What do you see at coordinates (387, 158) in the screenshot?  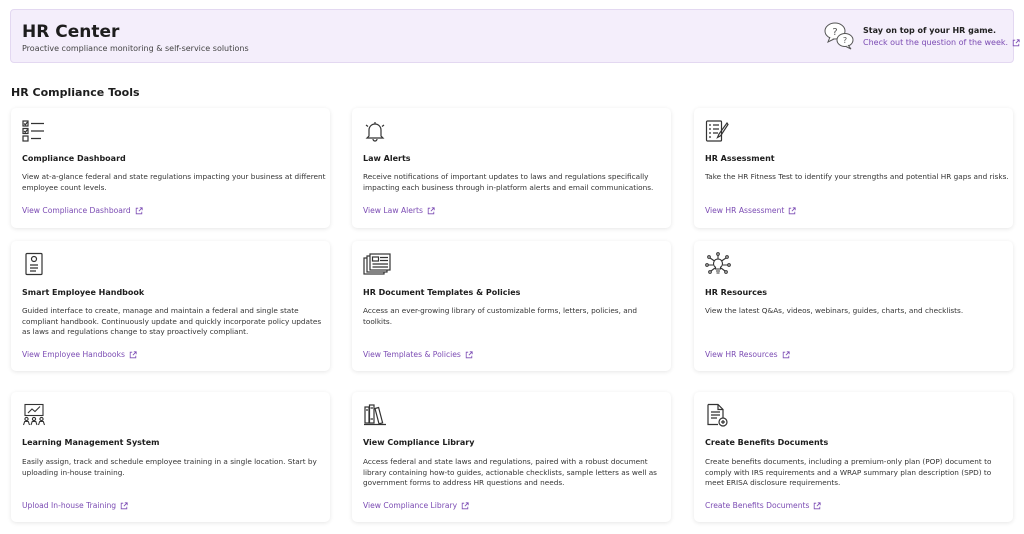 I see `card-title: Law Alerts` at bounding box center [387, 158].